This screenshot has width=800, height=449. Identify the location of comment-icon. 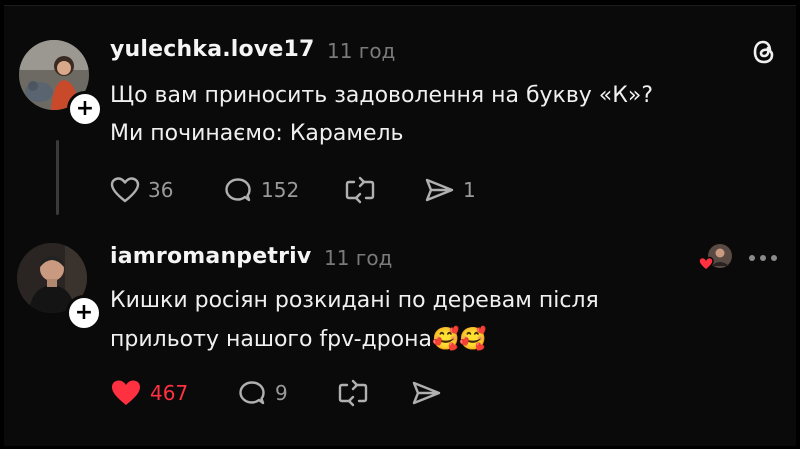
(252, 393).